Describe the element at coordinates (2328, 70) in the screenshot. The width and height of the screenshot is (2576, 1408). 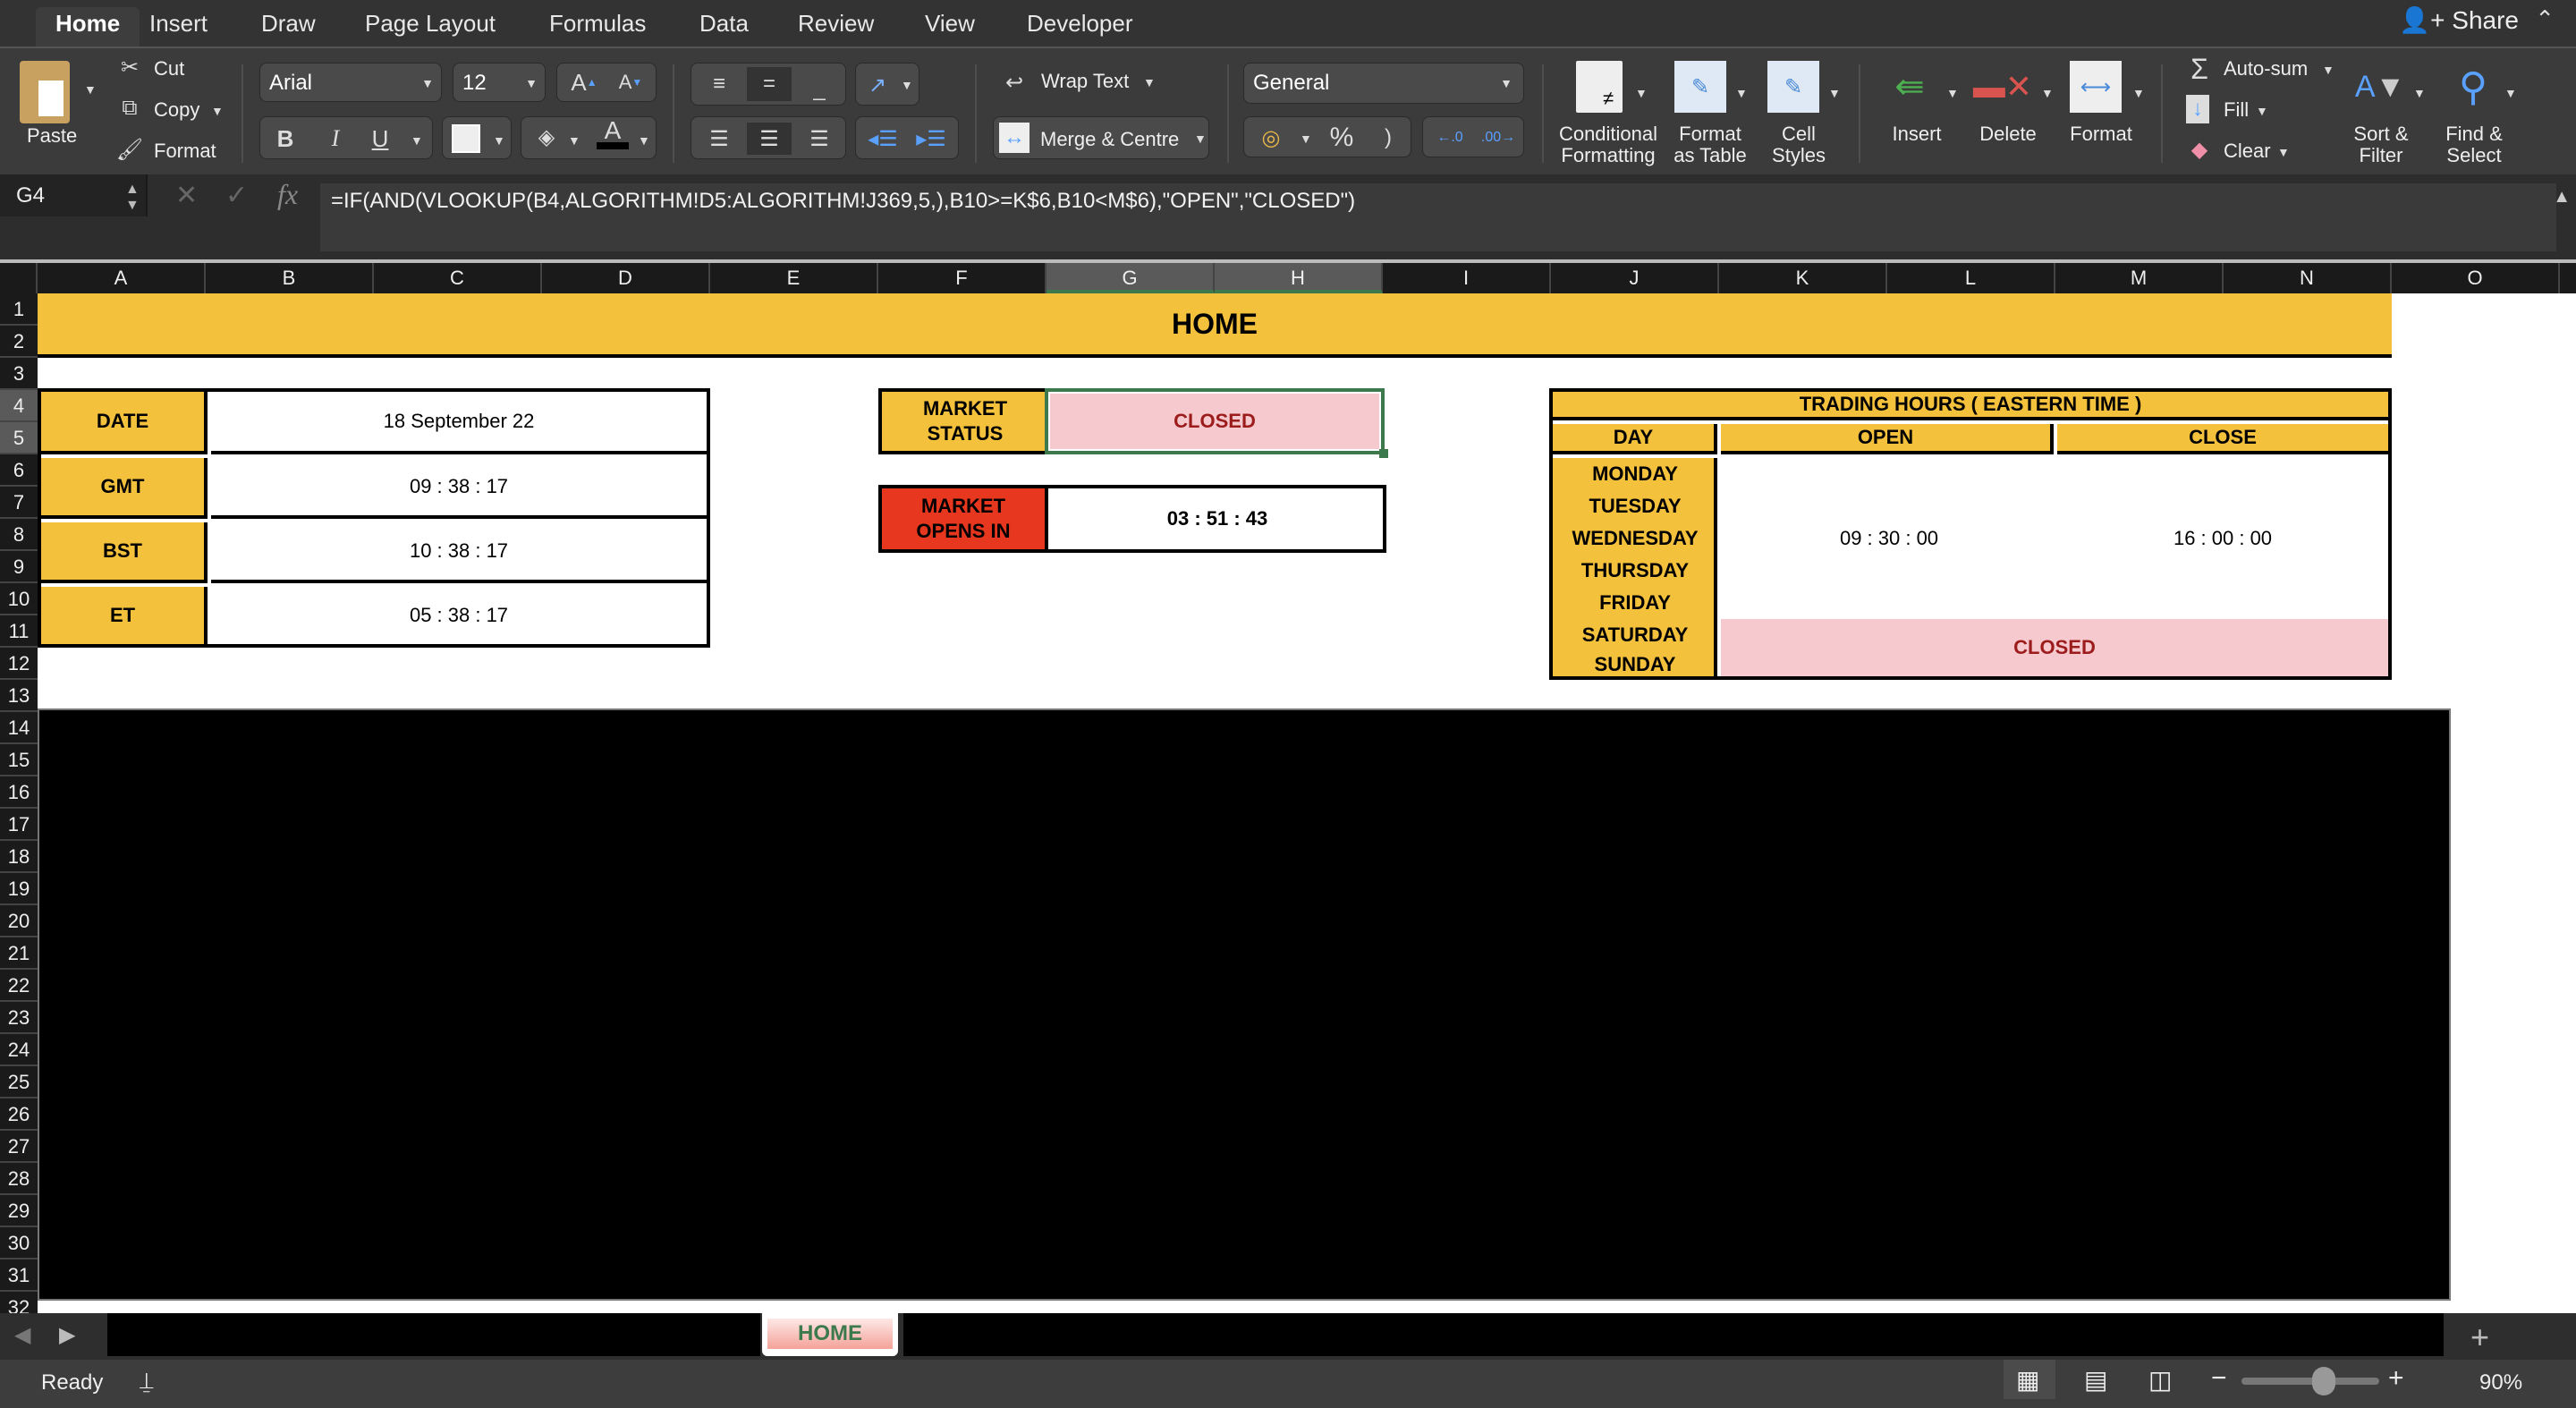
I see `autosum-dropdown-icon: ▼` at that location.